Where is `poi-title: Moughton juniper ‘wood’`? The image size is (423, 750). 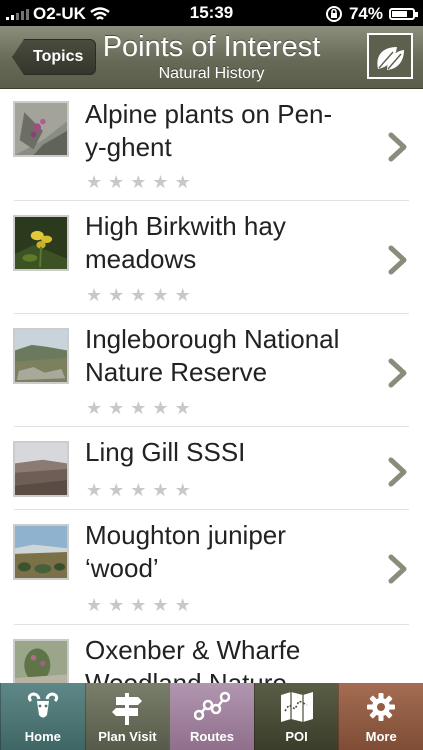
poi-title: Moughton juniper ‘wood’ is located at coordinates (185, 551).